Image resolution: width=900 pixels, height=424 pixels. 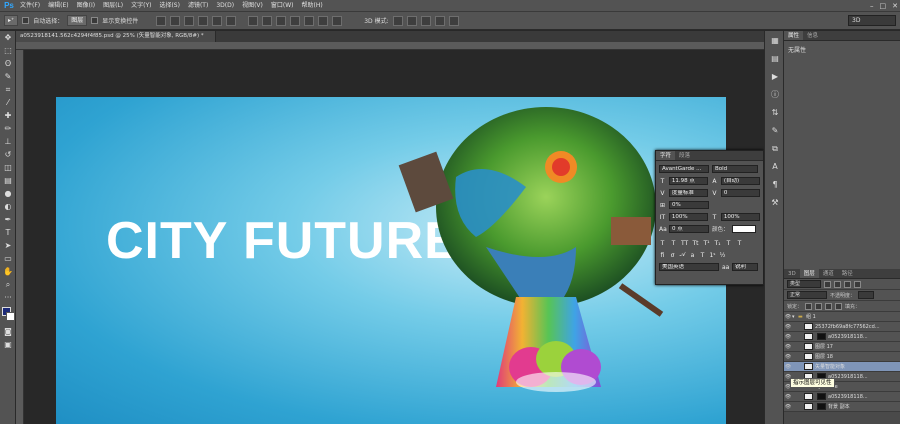 I want to click on background-color-swatch, so click(x=10, y=316).